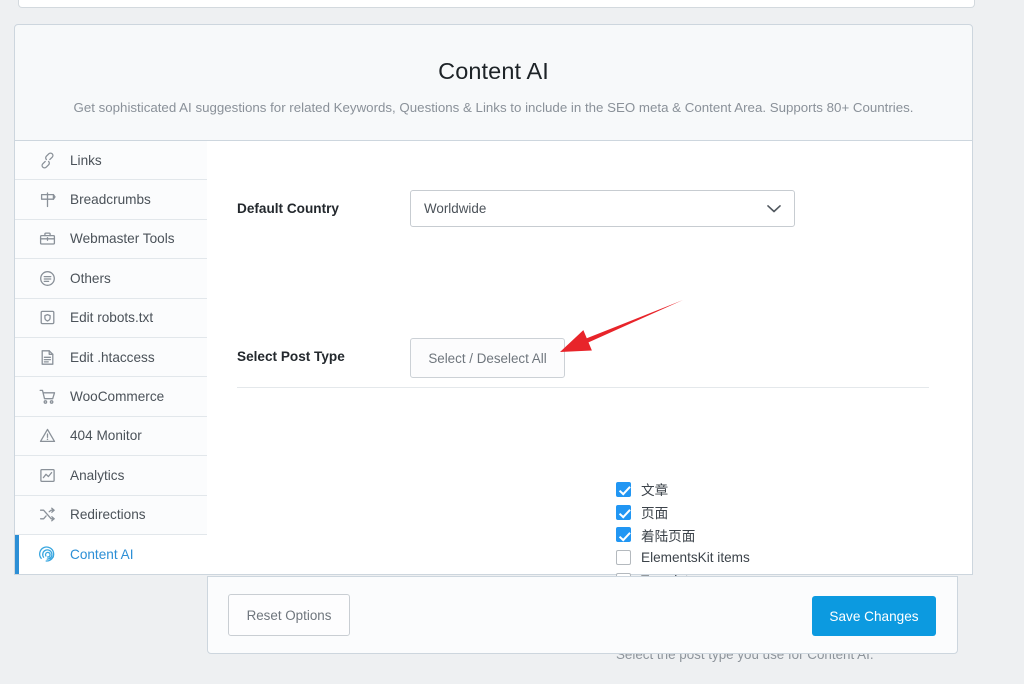 The image size is (1024, 684). What do you see at coordinates (602, 208) in the screenshot?
I see `default-country-select: Worldwide` at bounding box center [602, 208].